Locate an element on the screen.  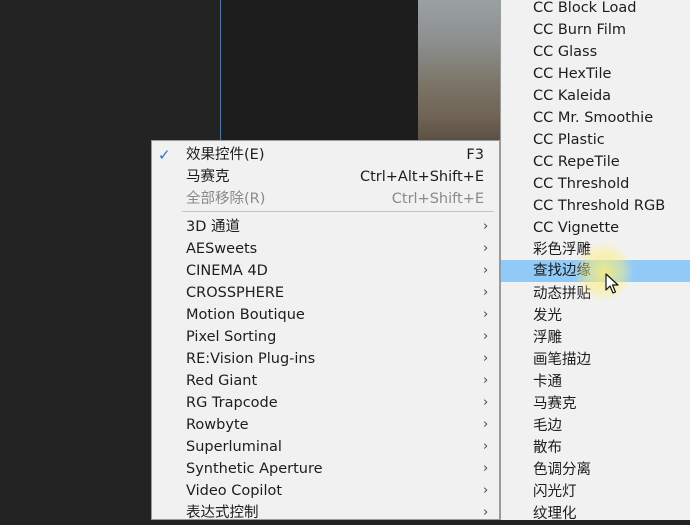
submenu-item-label: CC Mr. Smoothie is located at coordinates (593, 118).